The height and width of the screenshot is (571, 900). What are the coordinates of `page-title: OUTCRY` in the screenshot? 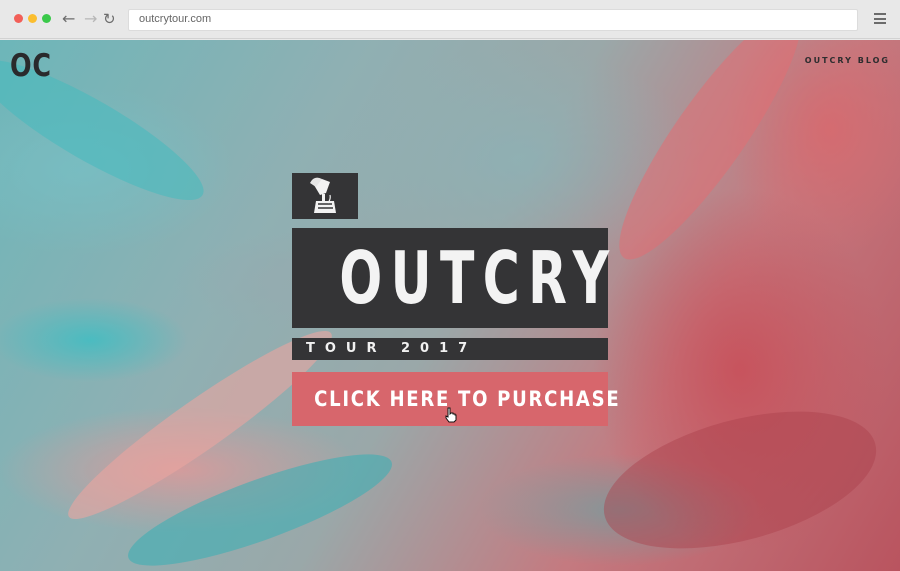 It's located at (478, 278).